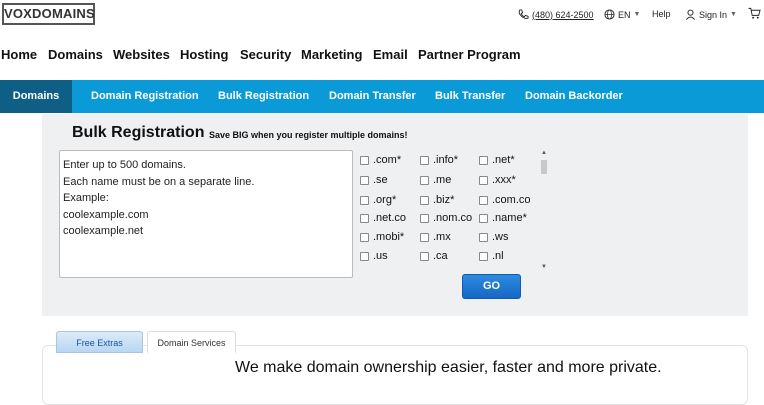 The width and height of the screenshot is (764, 405). Describe the element at coordinates (372, 96) in the screenshot. I see `subnav-domain-transfer: Domain Transfer` at that location.